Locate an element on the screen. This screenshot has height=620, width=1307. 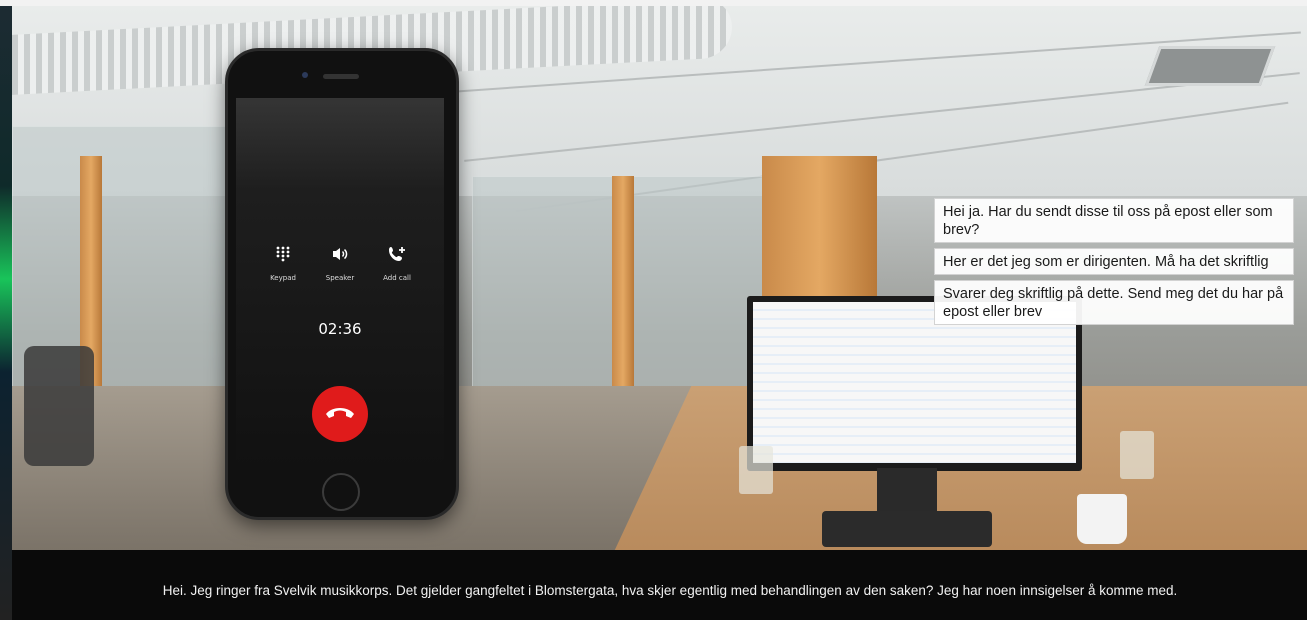
add-call-icon is located at coordinates (397, 256).